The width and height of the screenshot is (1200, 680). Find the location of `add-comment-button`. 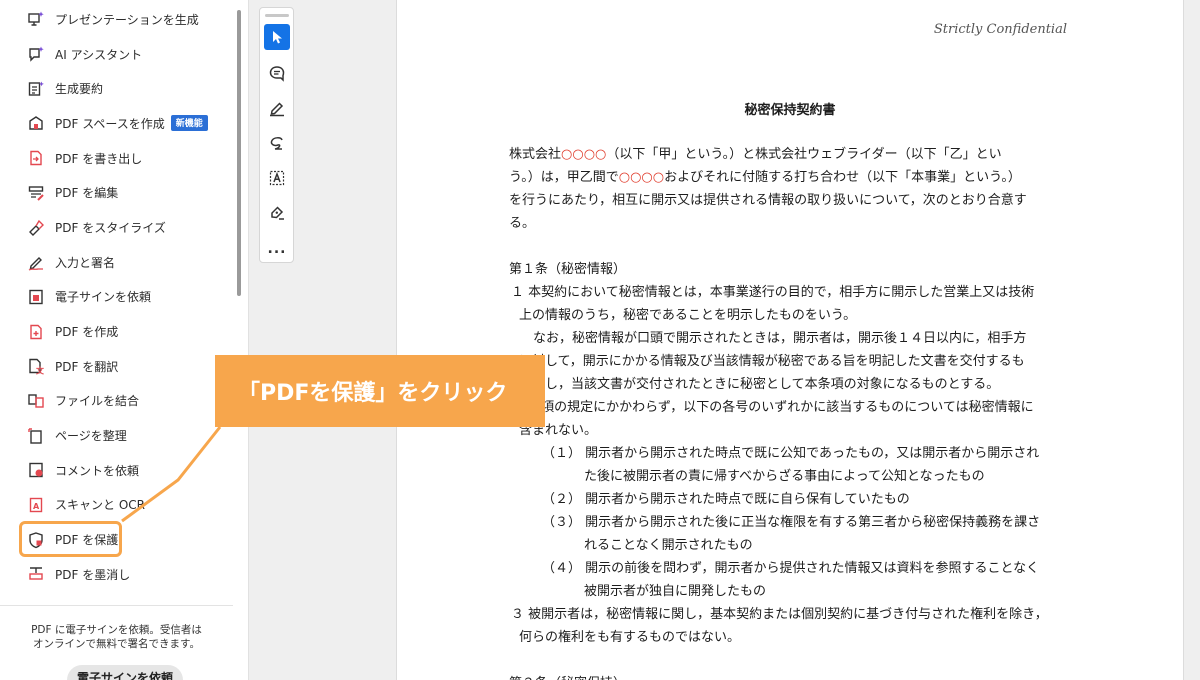

add-comment-button is located at coordinates (277, 73).